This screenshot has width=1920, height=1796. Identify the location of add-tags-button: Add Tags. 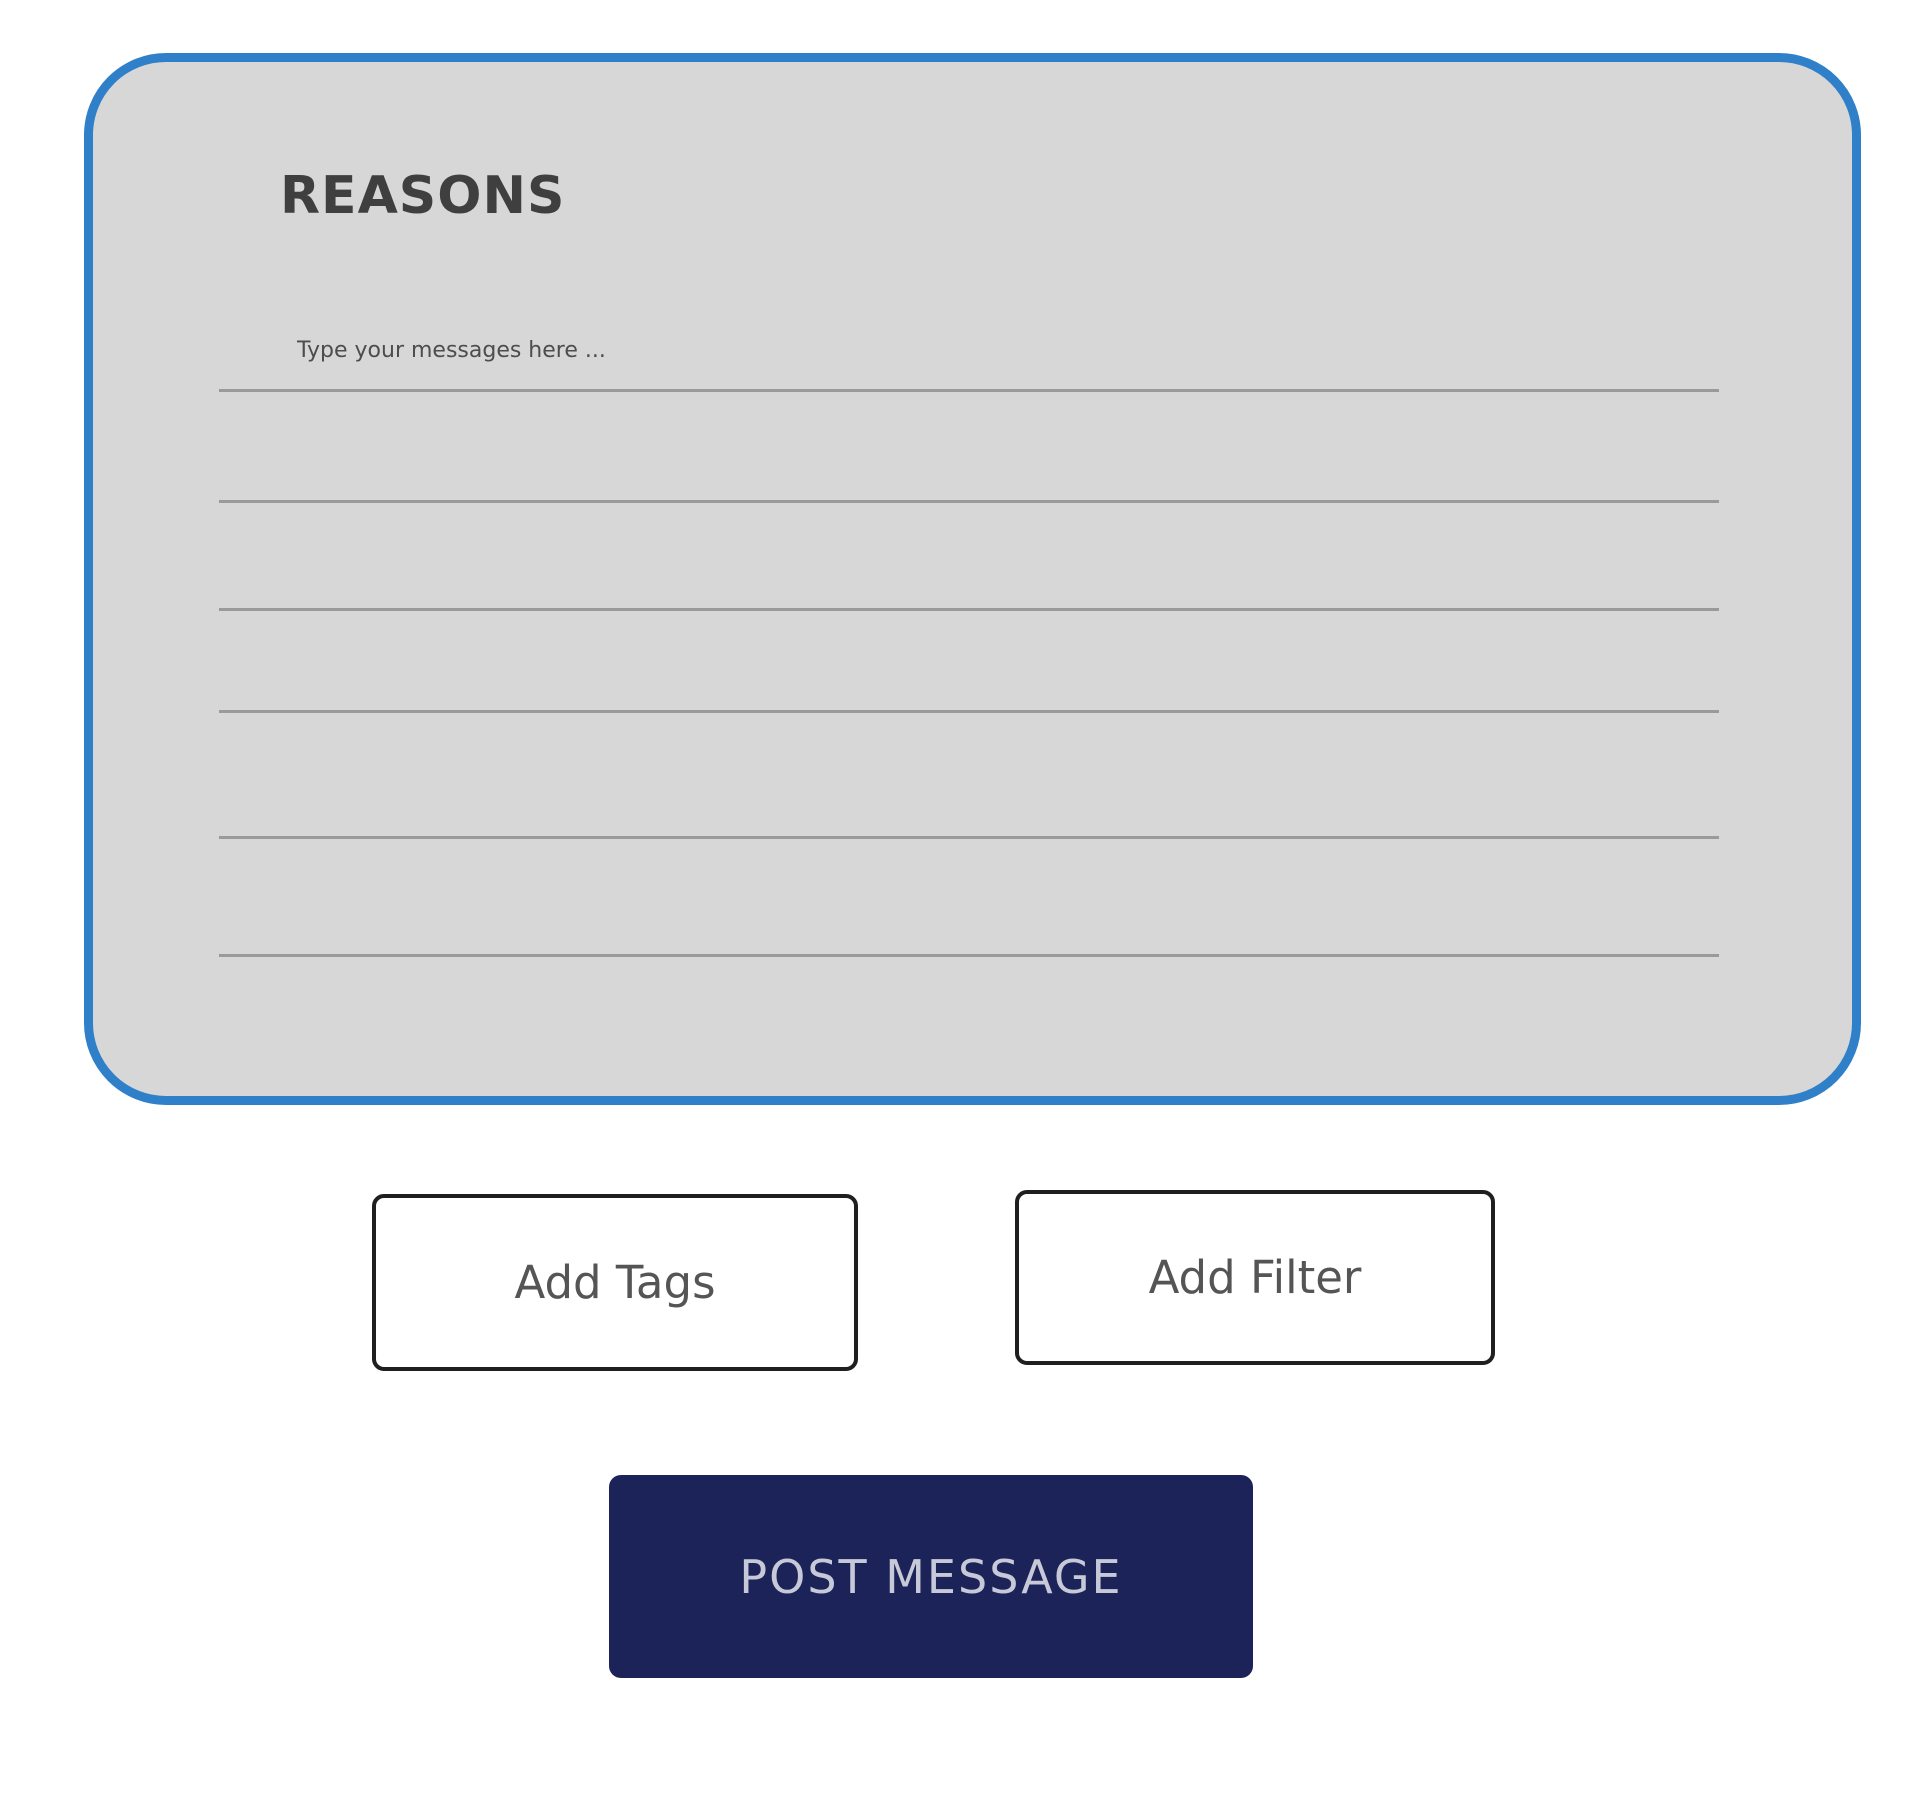
(615, 1282).